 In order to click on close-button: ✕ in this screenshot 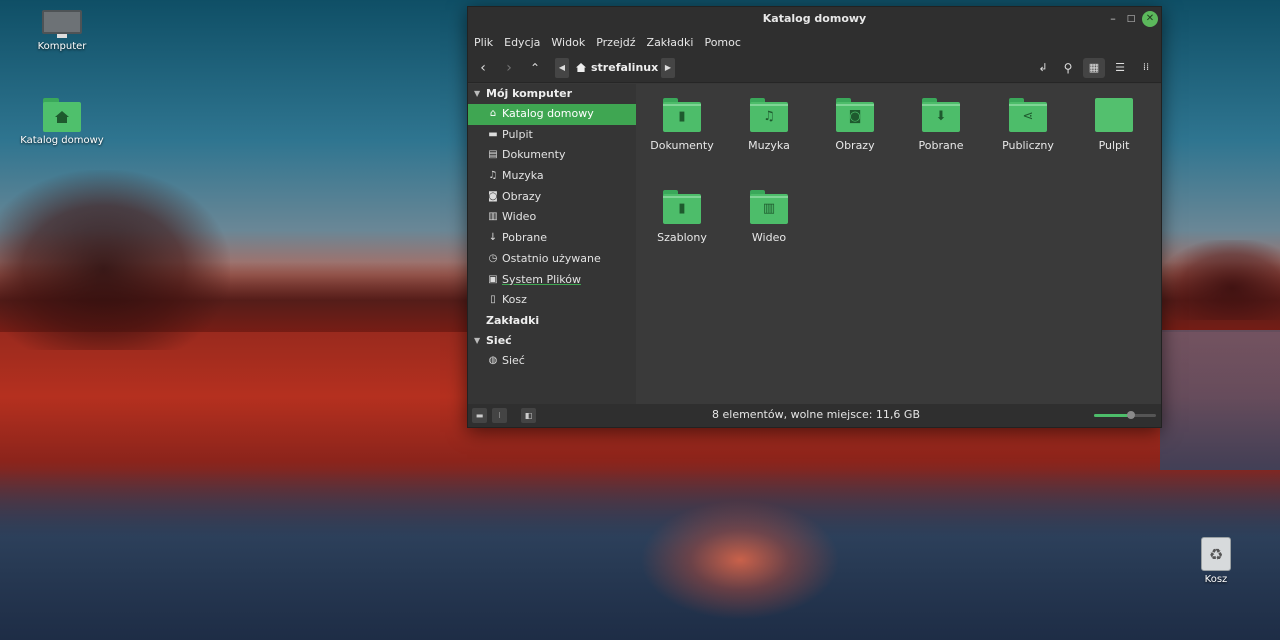, I will do `click(1150, 19)`.